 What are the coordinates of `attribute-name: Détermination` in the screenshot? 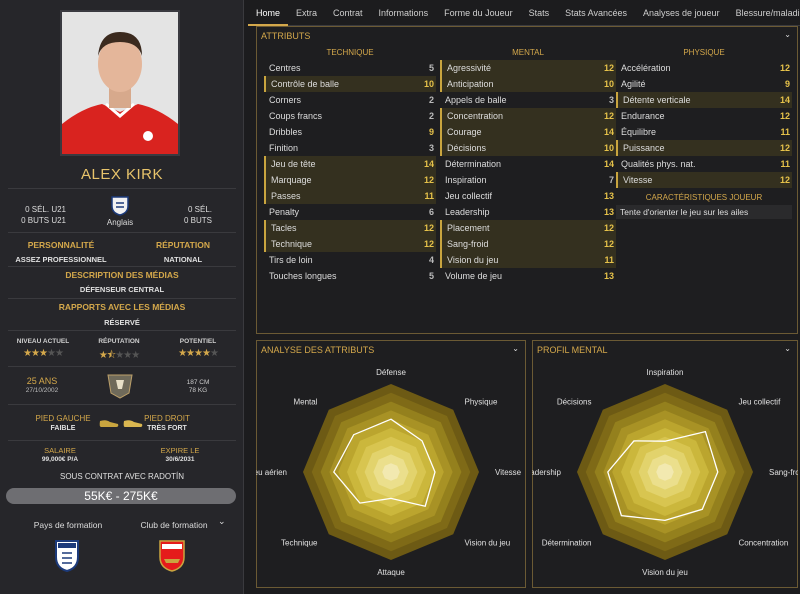 It's located at (473, 164).